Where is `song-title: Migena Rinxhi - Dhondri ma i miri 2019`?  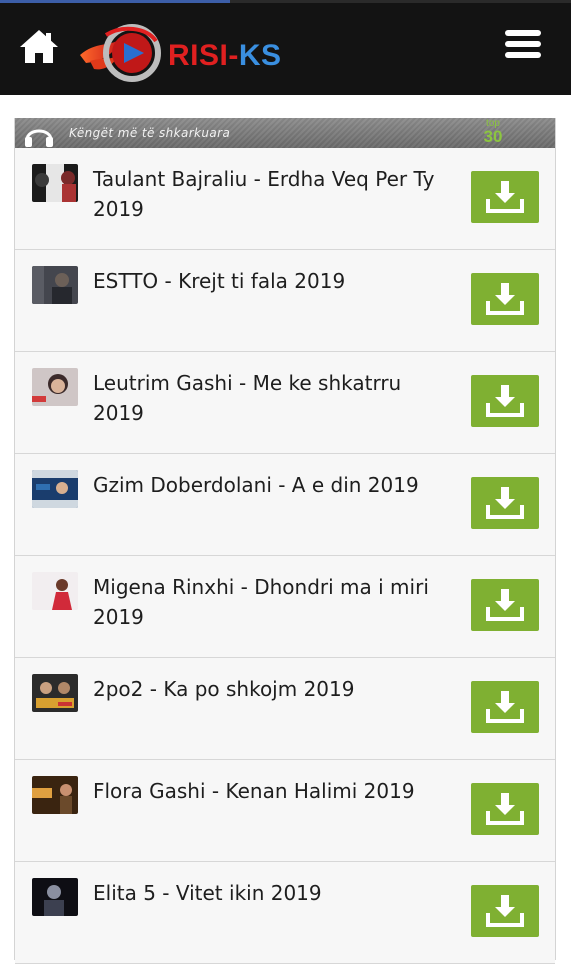 song-title: Migena Rinxhi - Dhondri ma i miri 2019 is located at coordinates (273, 602).